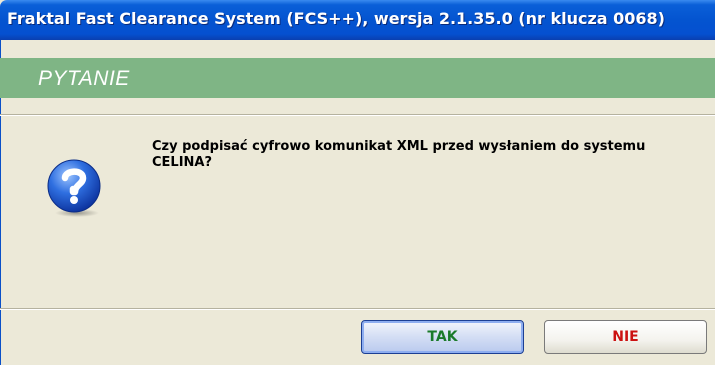  Describe the element at coordinates (74, 187) in the screenshot. I see `question-icon` at that location.